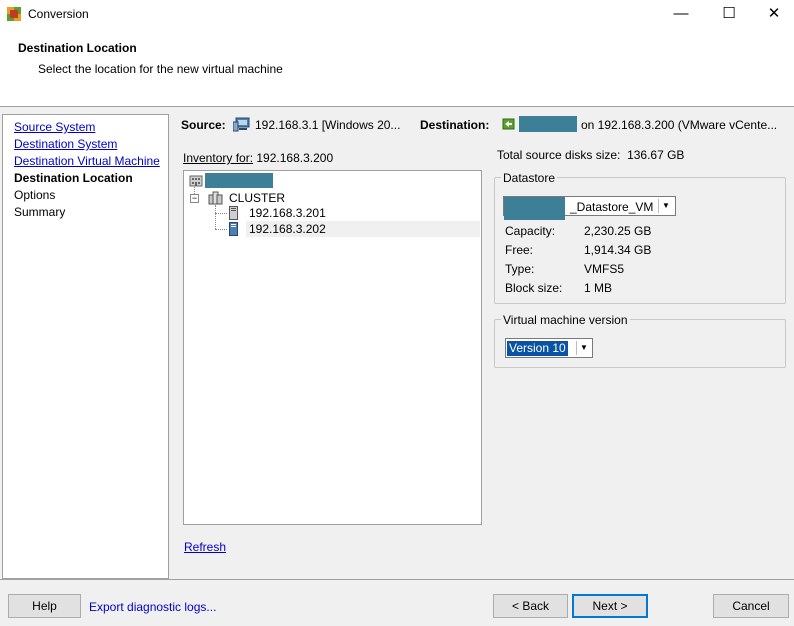 This screenshot has height=626, width=794. I want to click on free-value: 1,914.34 GB, so click(618, 250).